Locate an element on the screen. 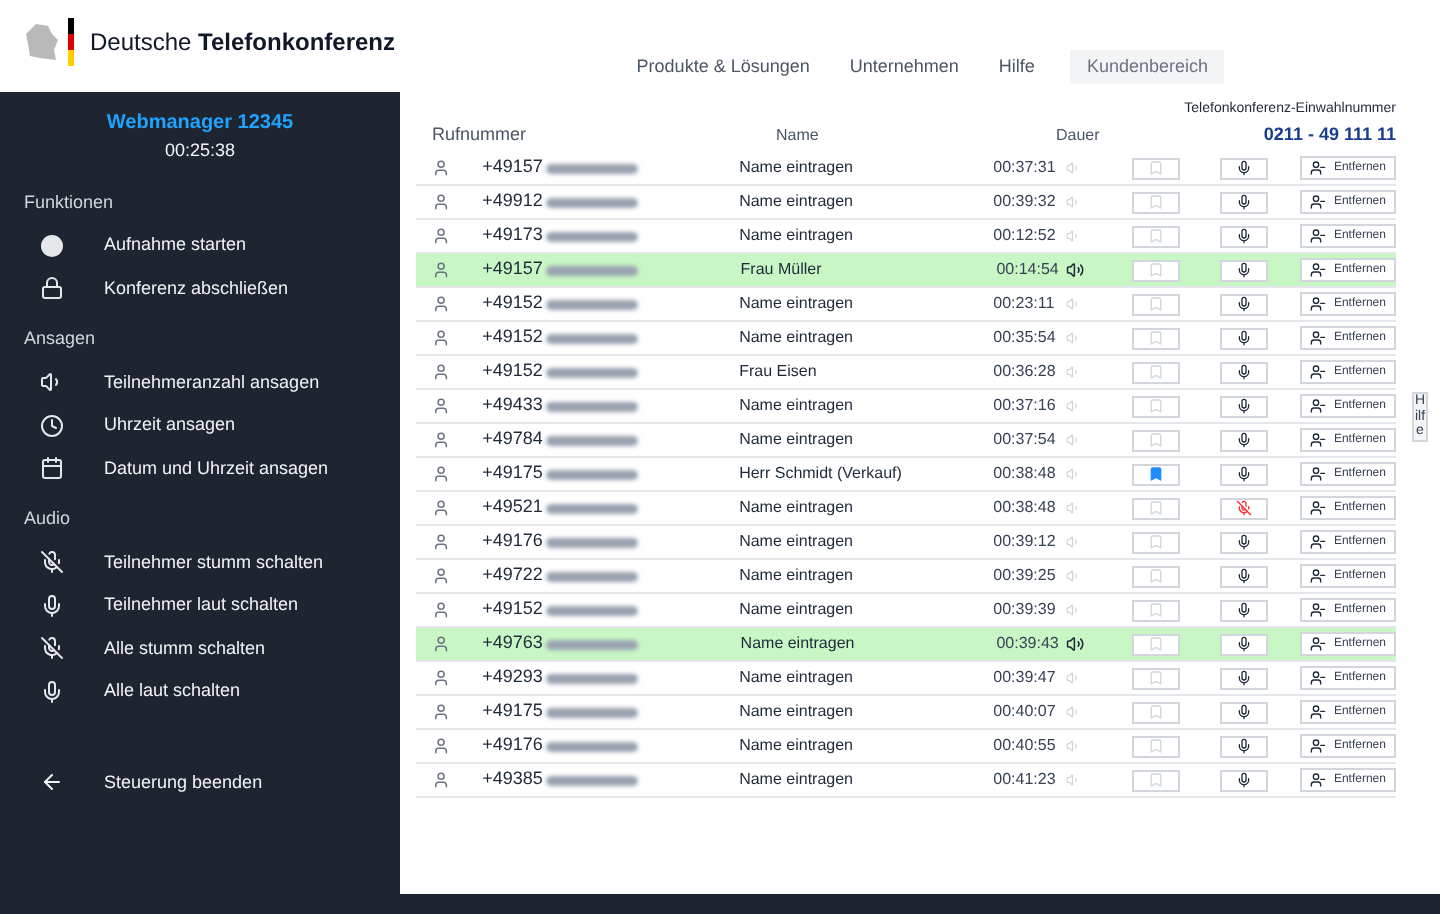 The image size is (1440, 914). sidebar-item: Konferenz abschließen is located at coordinates (200, 288).